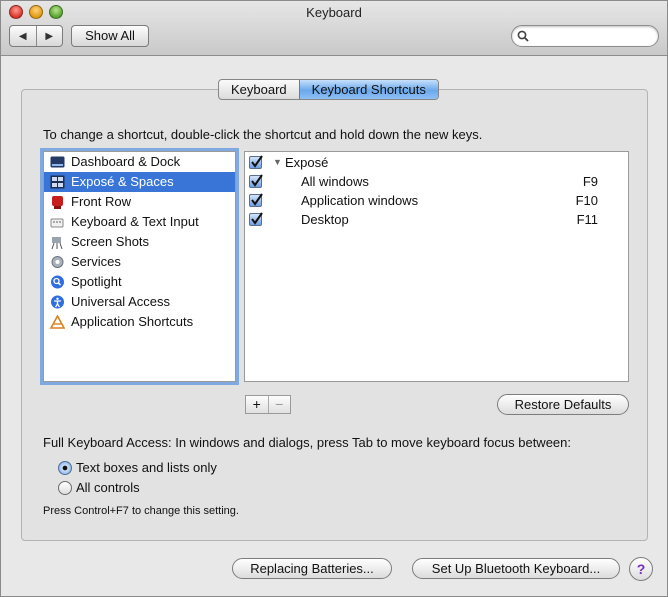 The image size is (668, 597). I want to click on shortcut-group-row: ▼ Exposé, so click(436, 162).